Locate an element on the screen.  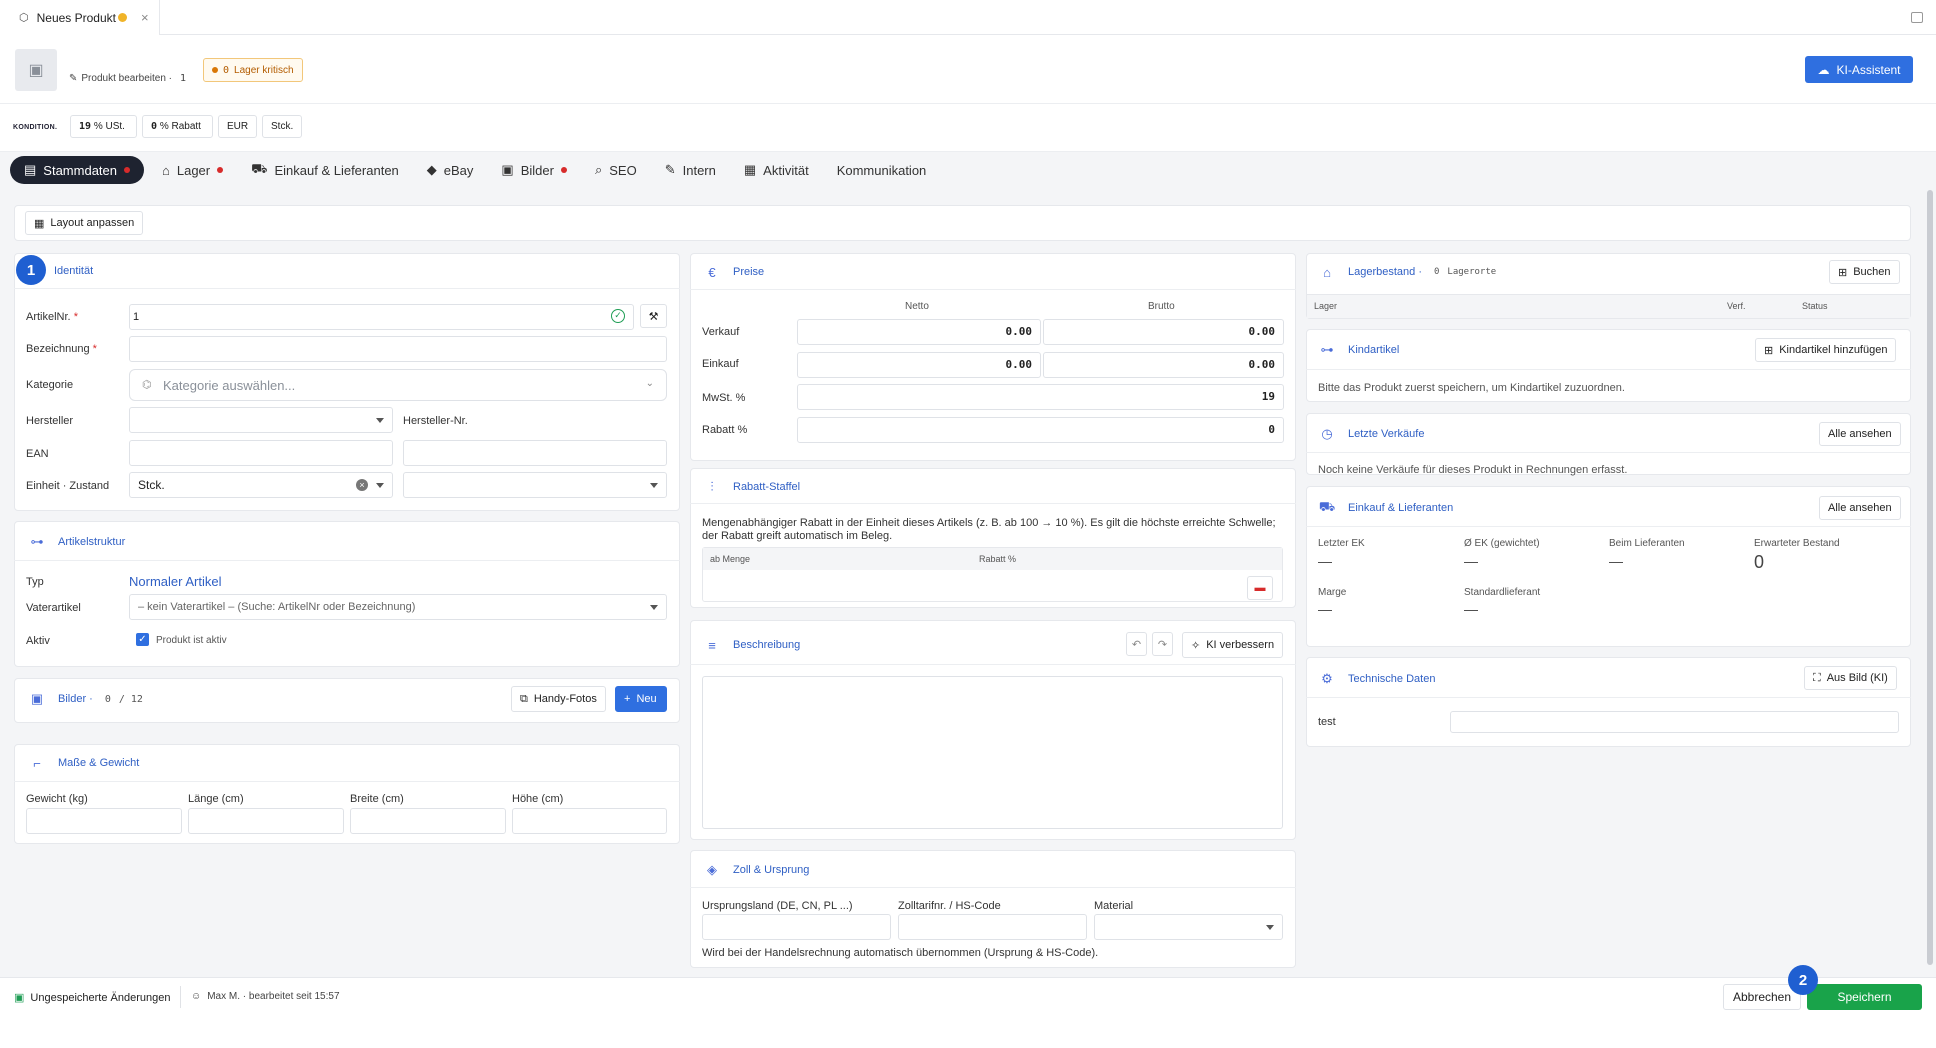
col-rate: Rabatt % is located at coordinates (998, 559).